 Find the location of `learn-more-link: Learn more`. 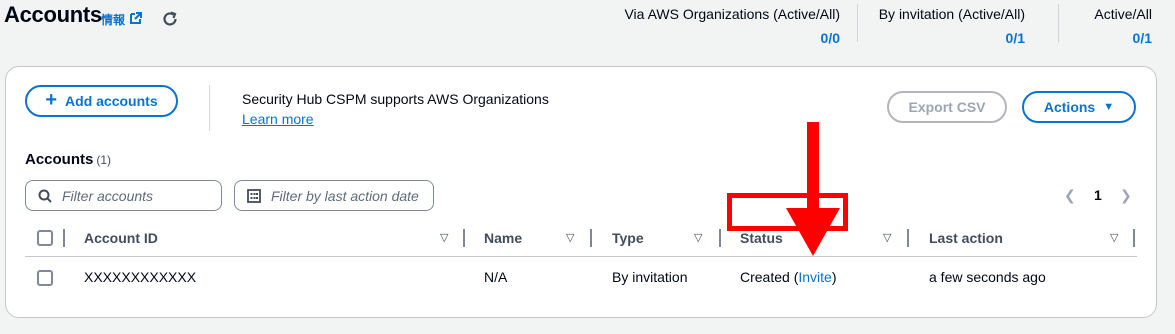

learn-more-link: Learn more is located at coordinates (278, 119).